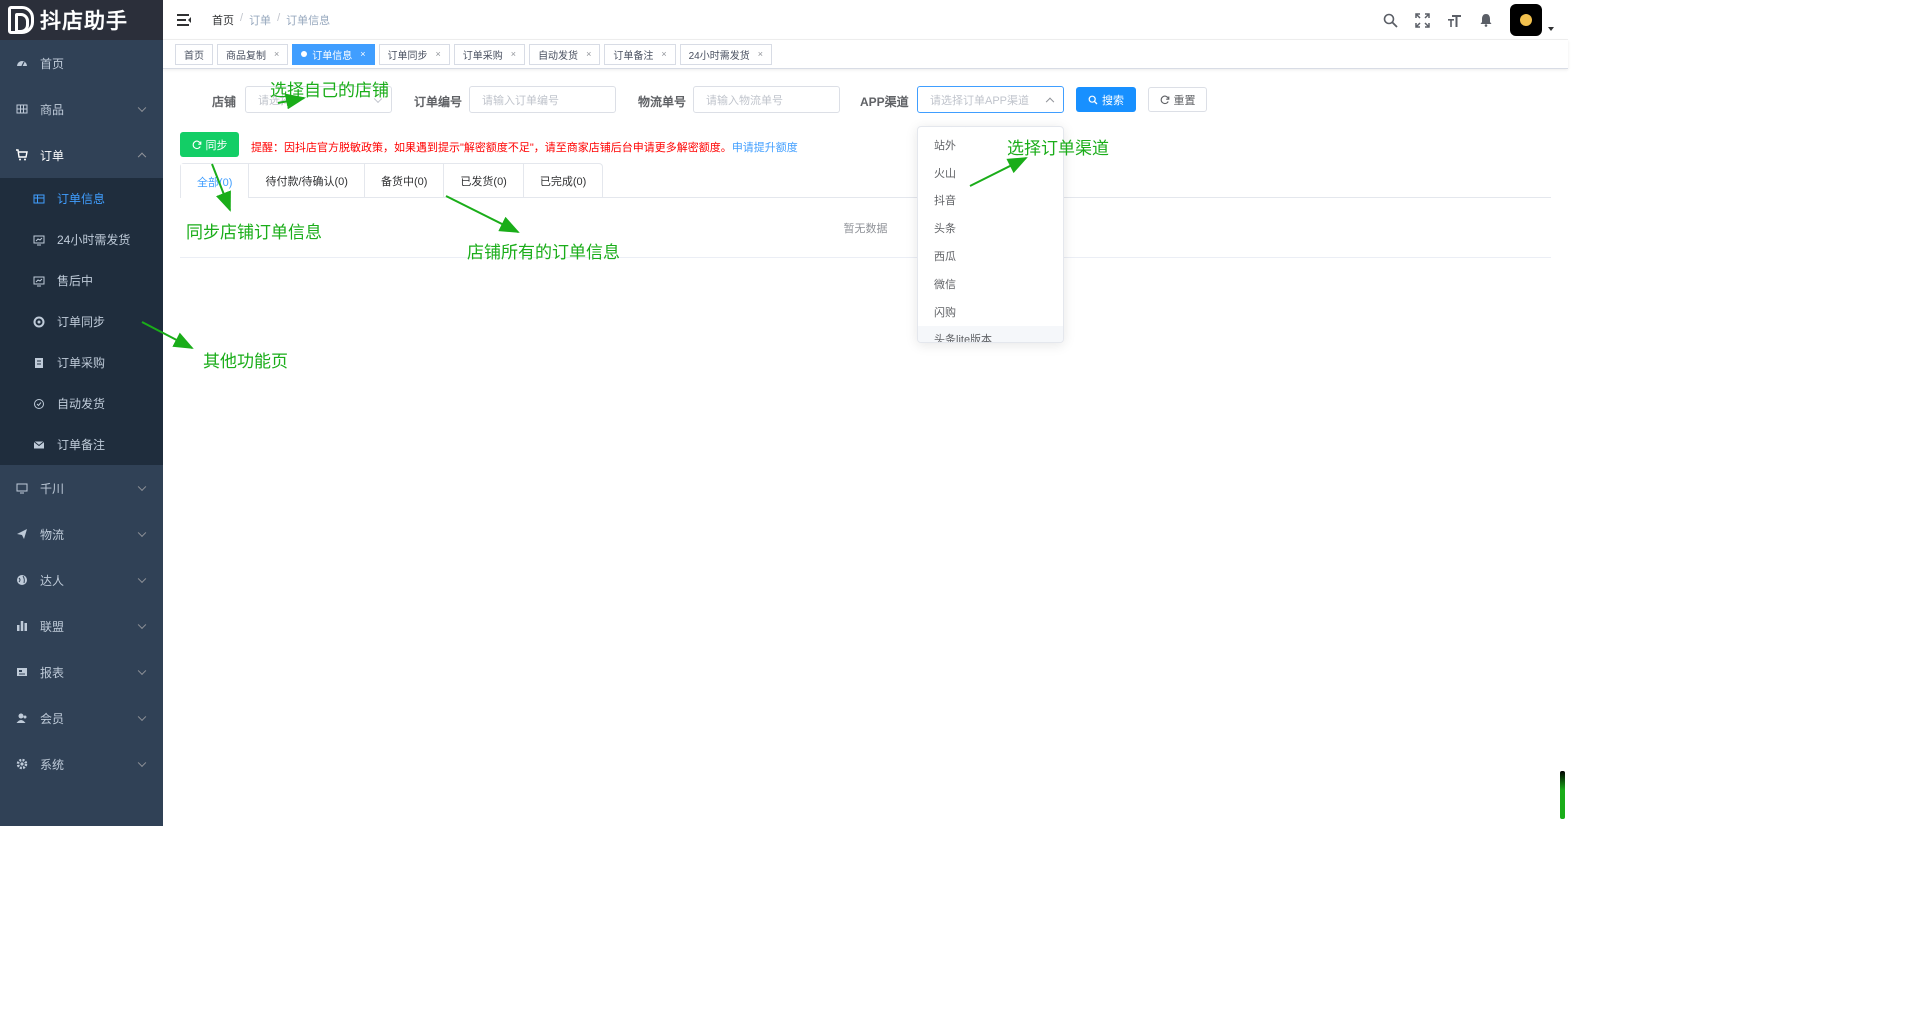 This screenshot has height=1012, width=1920. Describe the element at coordinates (22, 626) in the screenshot. I see `bar-chart-icon` at that location.